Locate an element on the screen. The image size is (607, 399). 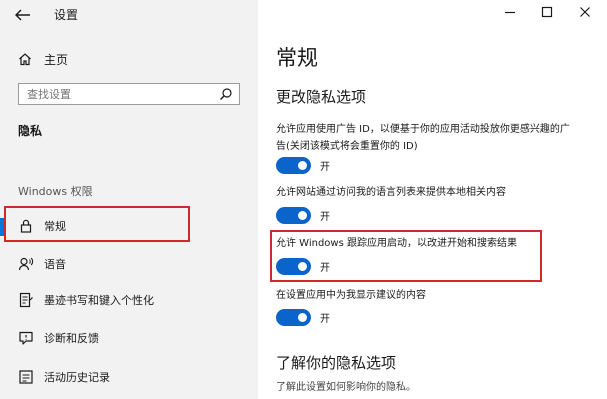
sidebar-item-diagnostics: 诊断和反馈 is located at coordinates (129, 338).